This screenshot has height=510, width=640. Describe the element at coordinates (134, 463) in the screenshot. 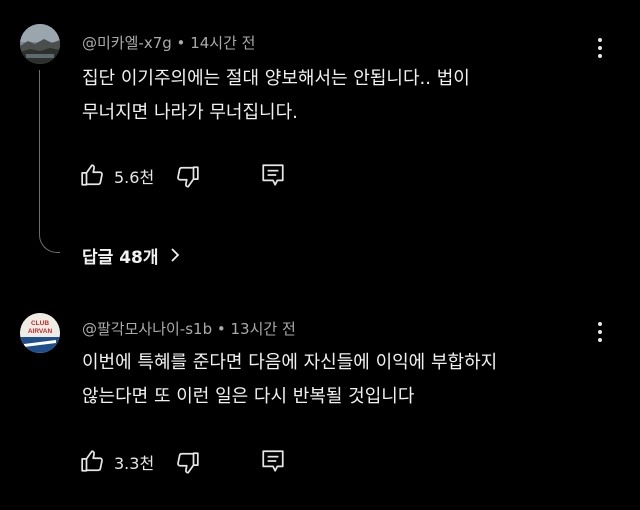

I see `like-count: 3.3천` at that location.